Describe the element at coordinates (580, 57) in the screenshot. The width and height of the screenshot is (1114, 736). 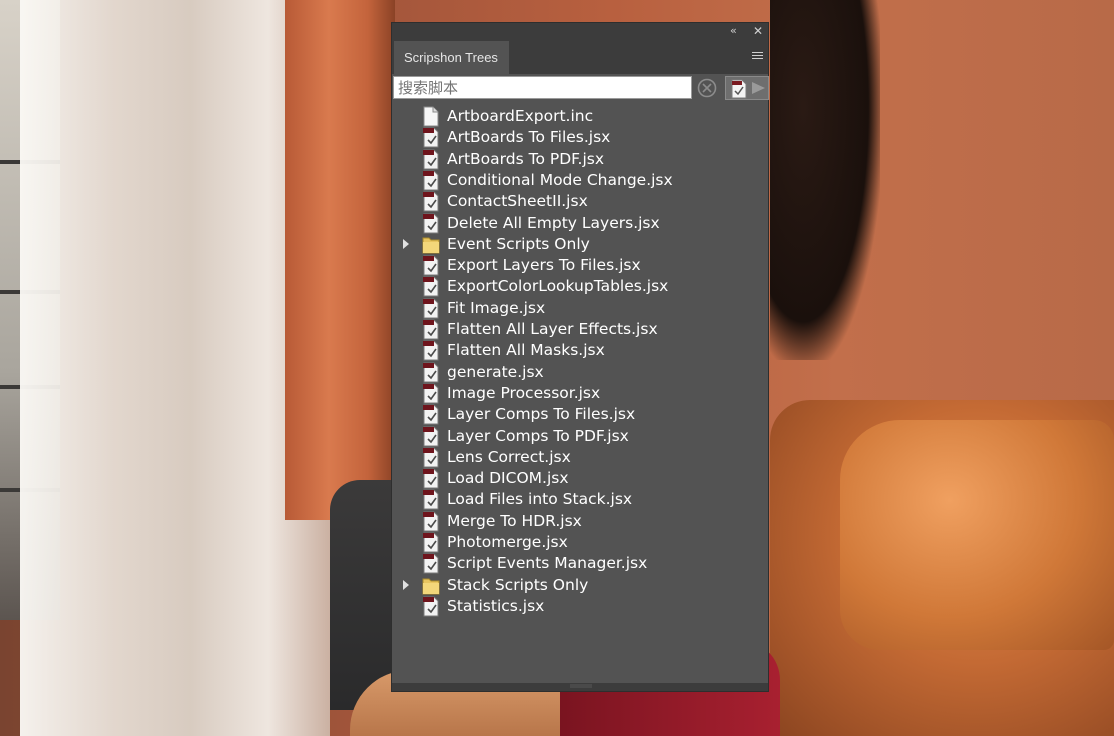
I see `panel-tab-row: Scripshon Trees` at that location.